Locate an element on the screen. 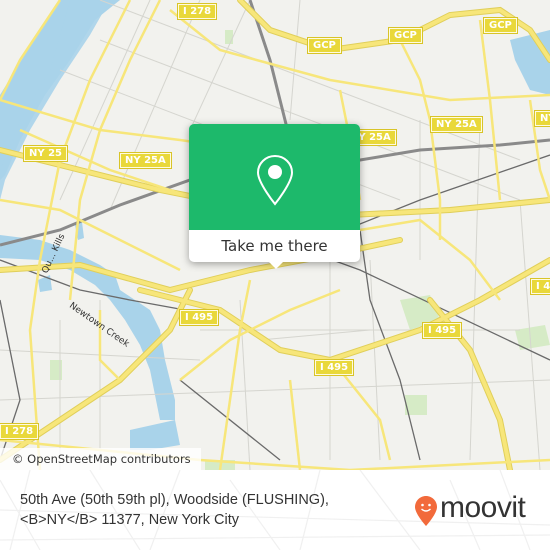  moovit-wordmark: moovit is located at coordinates (483, 507).